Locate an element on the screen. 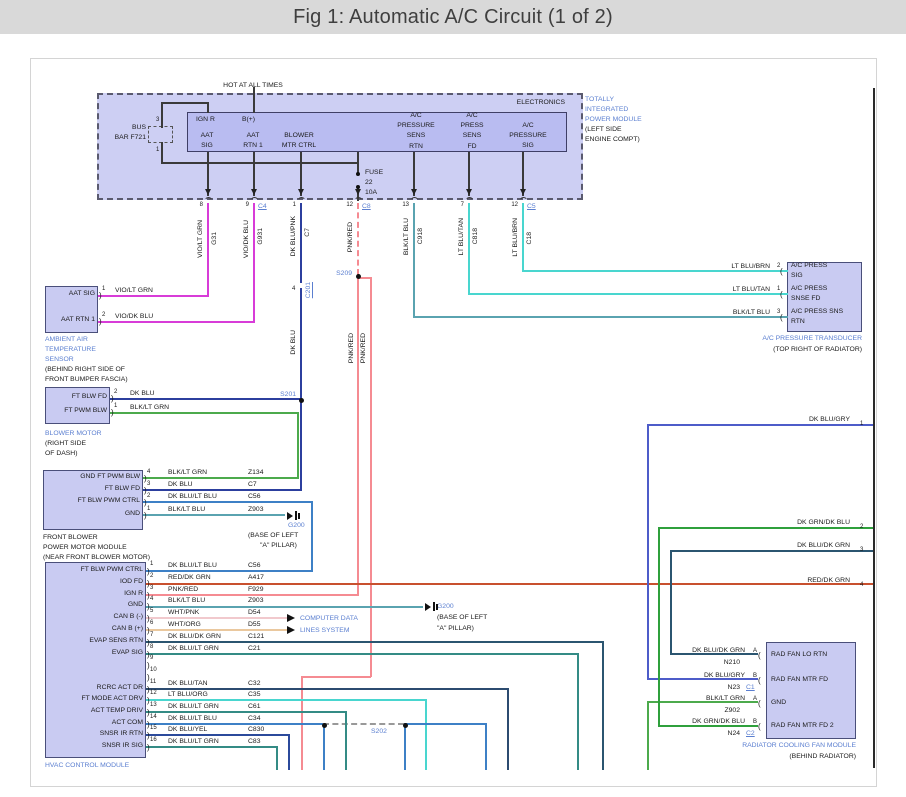 The height and width of the screenshot is (797, 906). text-label: AAT RTN 1 is located at coordinates (78, 319).